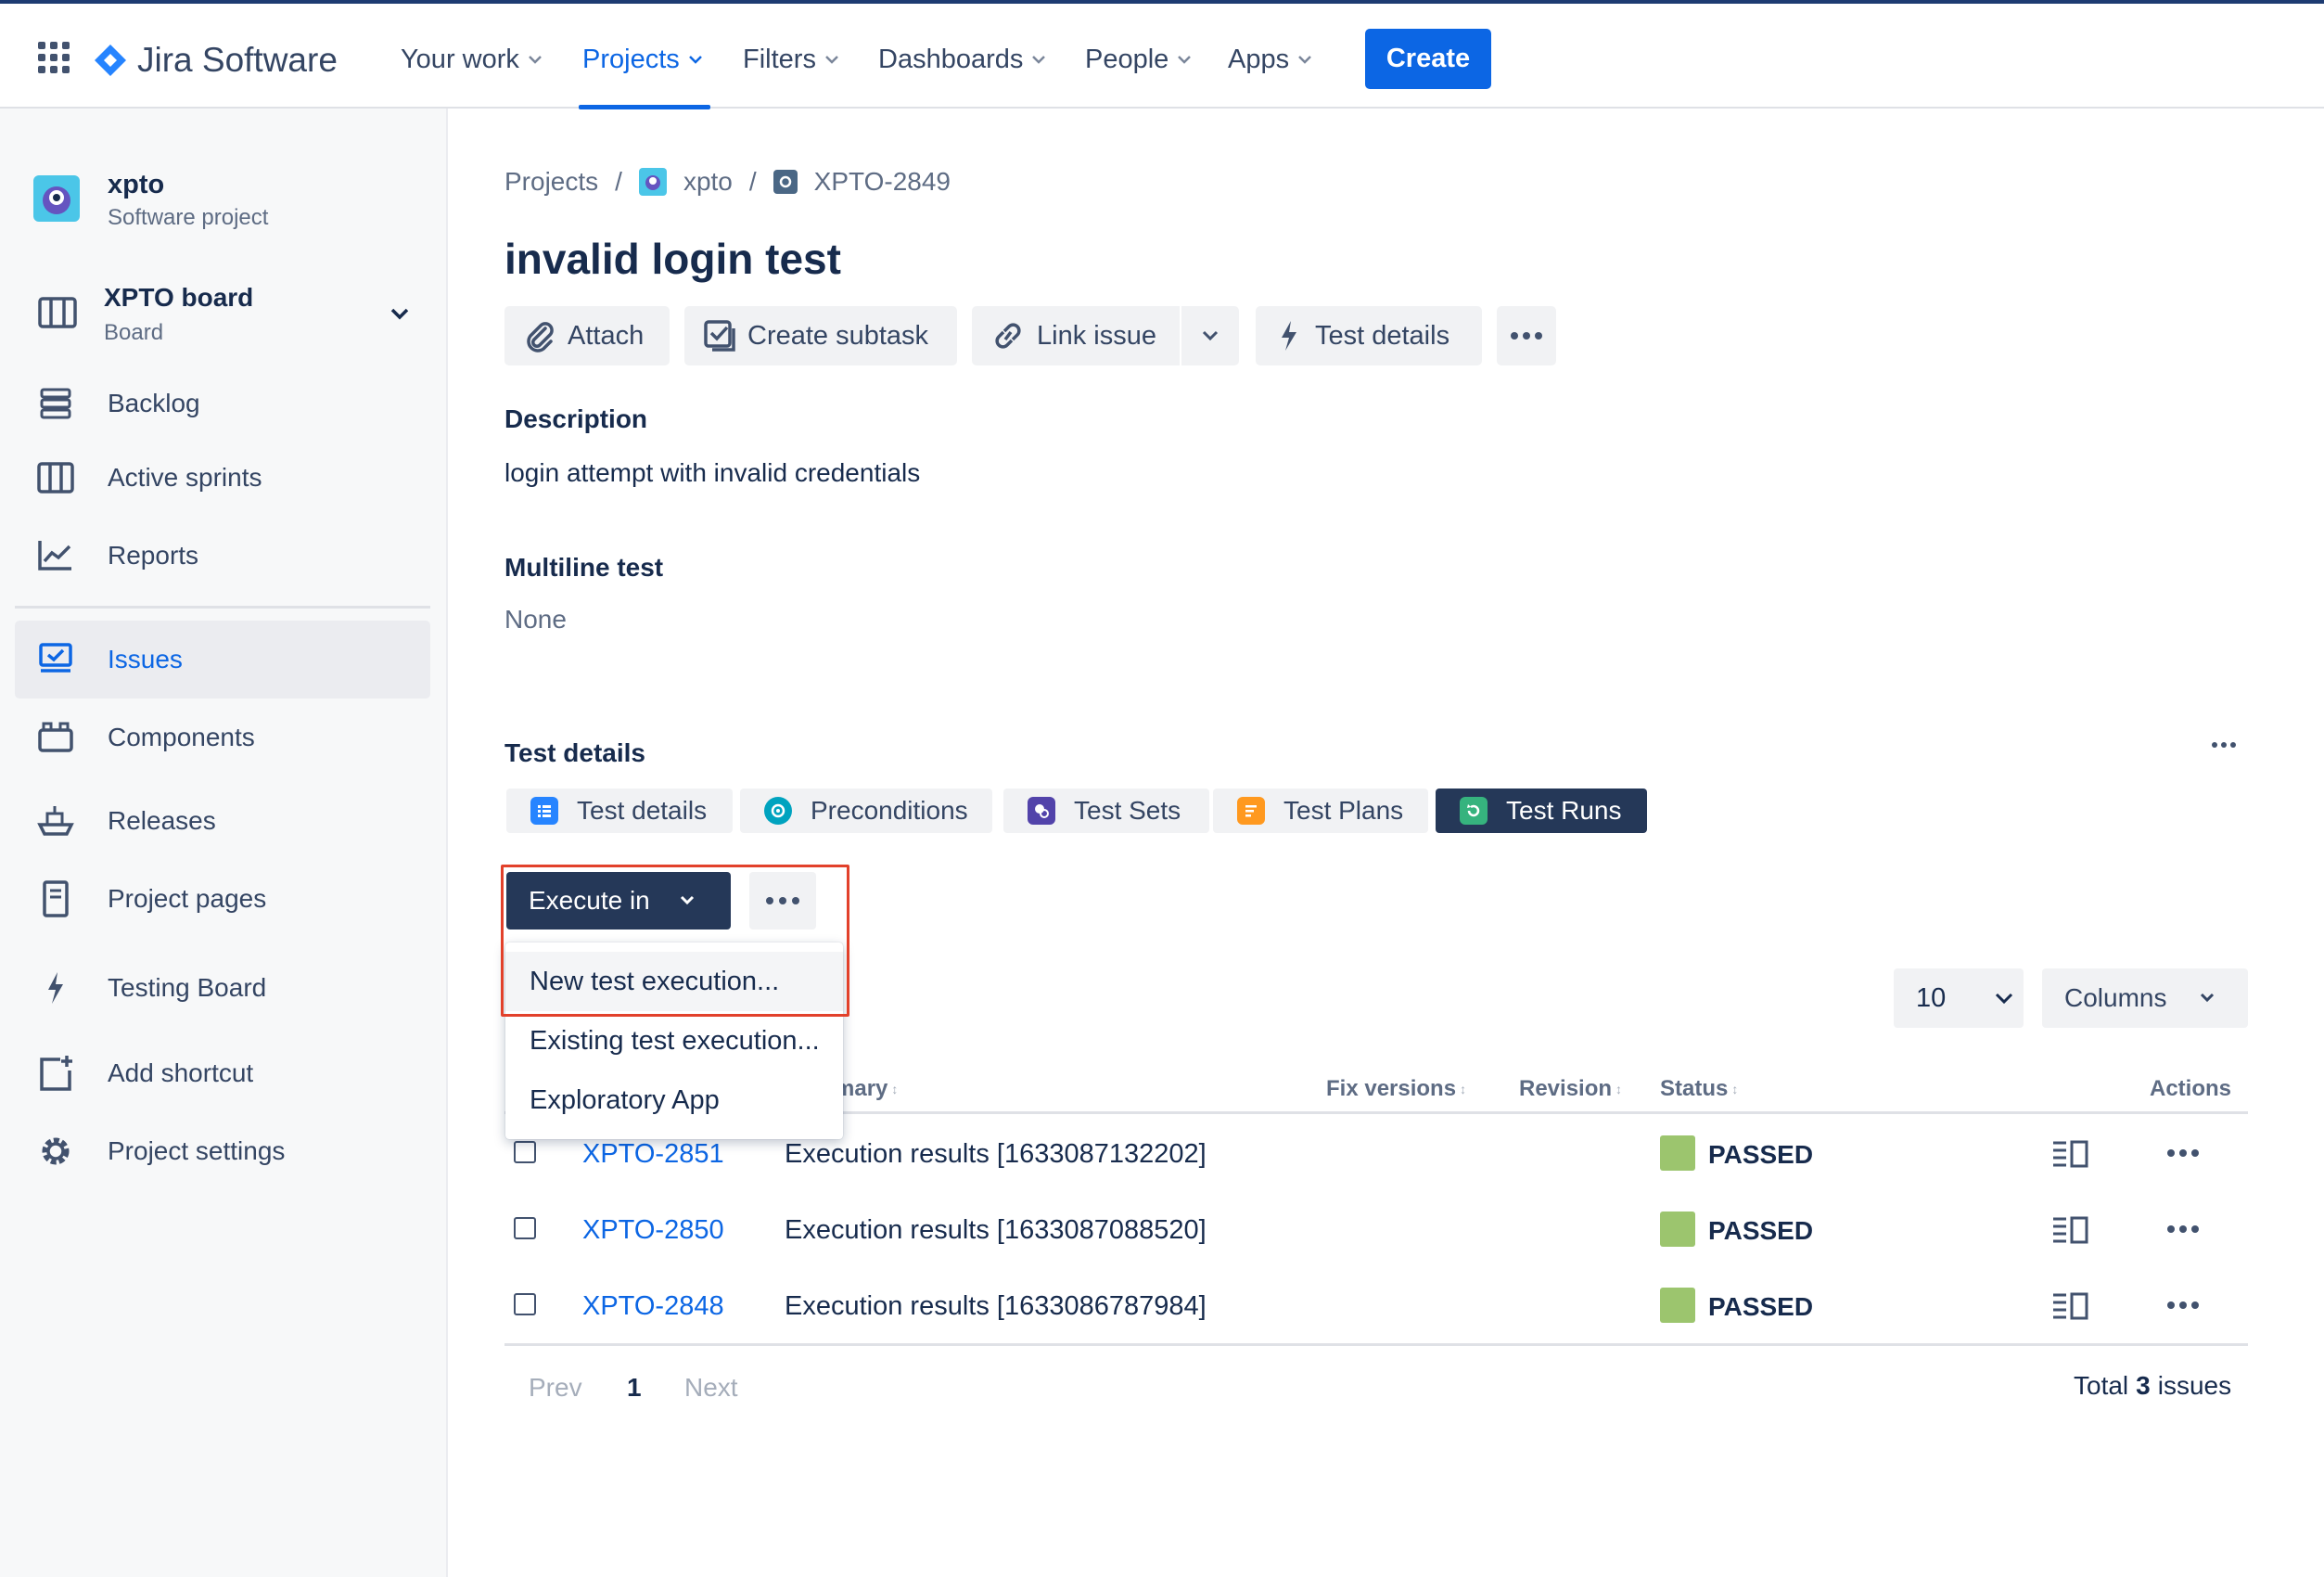 Image resolution: width=2324 pixels, height=1577 pixels. What do you see at coordinates (223, 899) in the screenshot?
I see `sidebar-item-project-pages: Project pages` at bounding box center [223, 899].